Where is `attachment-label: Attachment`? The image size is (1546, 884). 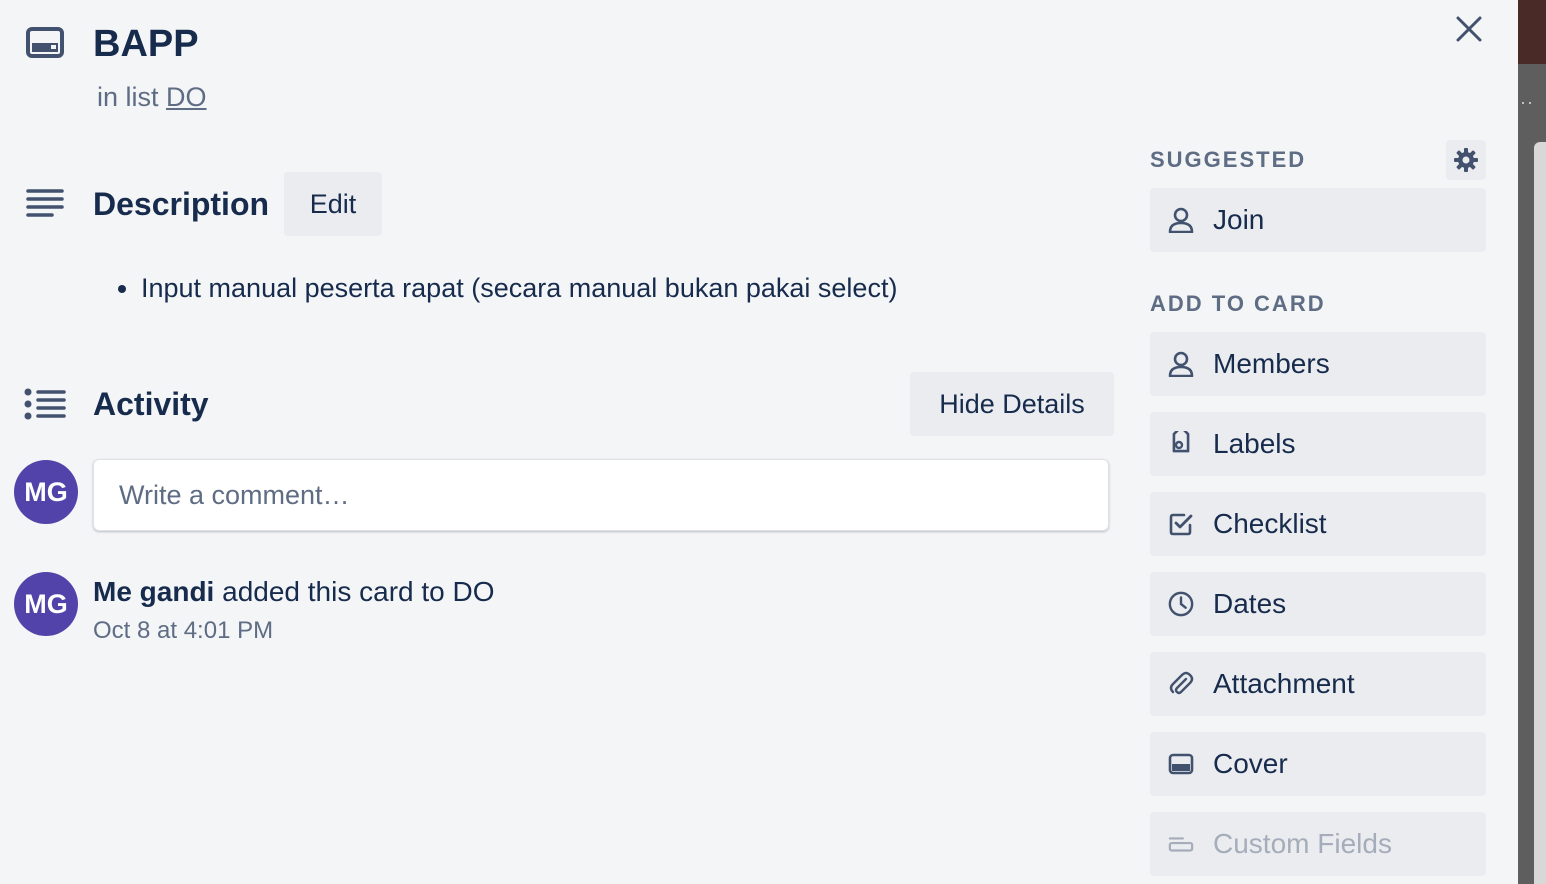
attachment-label: Attachment is located at coordinates (1284, 683).